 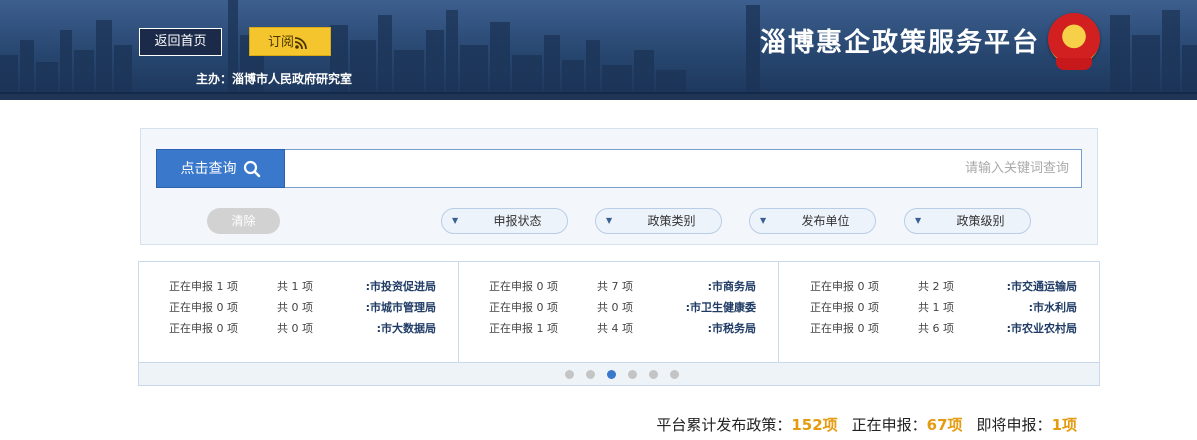 I want to click on host-name: 淄博市人民政府研究室, so click(x=291, y=79).